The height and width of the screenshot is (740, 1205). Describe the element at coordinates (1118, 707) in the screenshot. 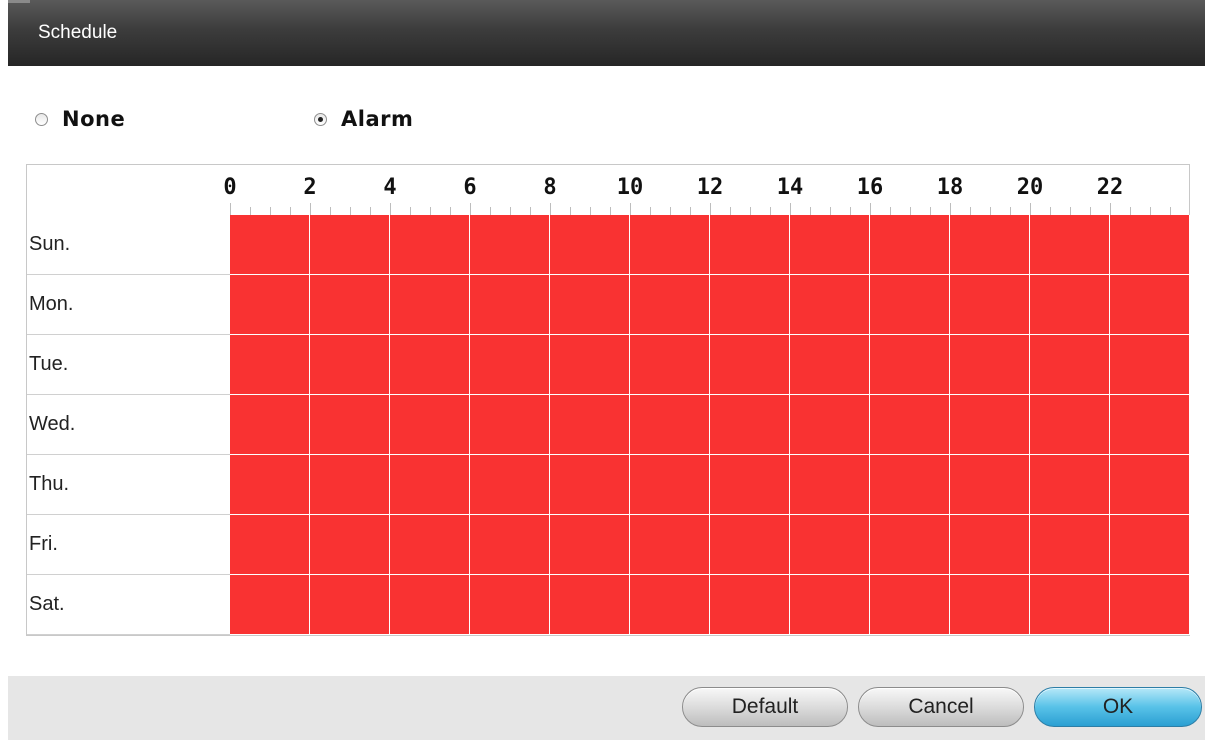

I see `ok-button: OK` at that location.